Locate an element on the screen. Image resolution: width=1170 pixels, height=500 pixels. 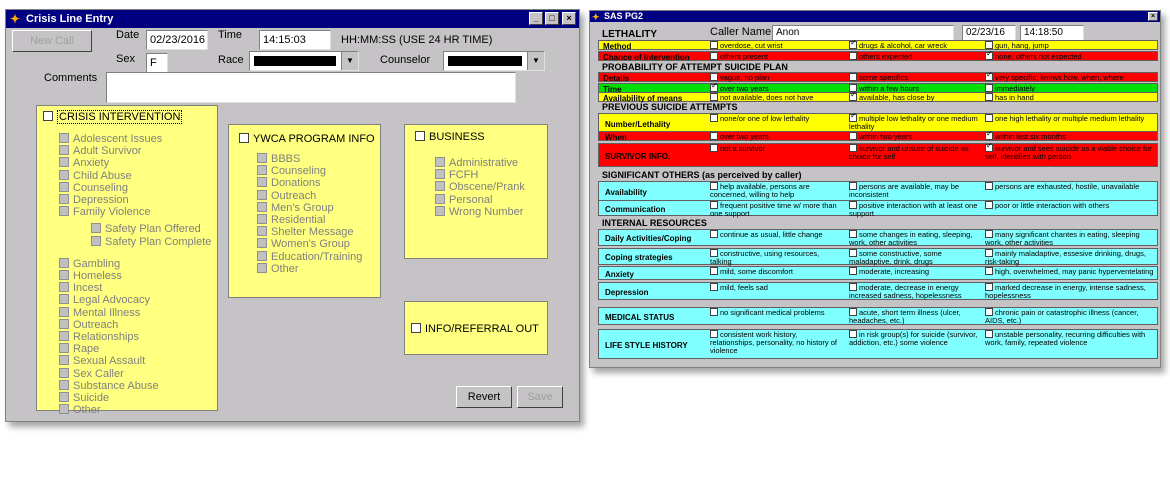
sas-option-checkbox: some specifics is located at coordinates (915, 77).